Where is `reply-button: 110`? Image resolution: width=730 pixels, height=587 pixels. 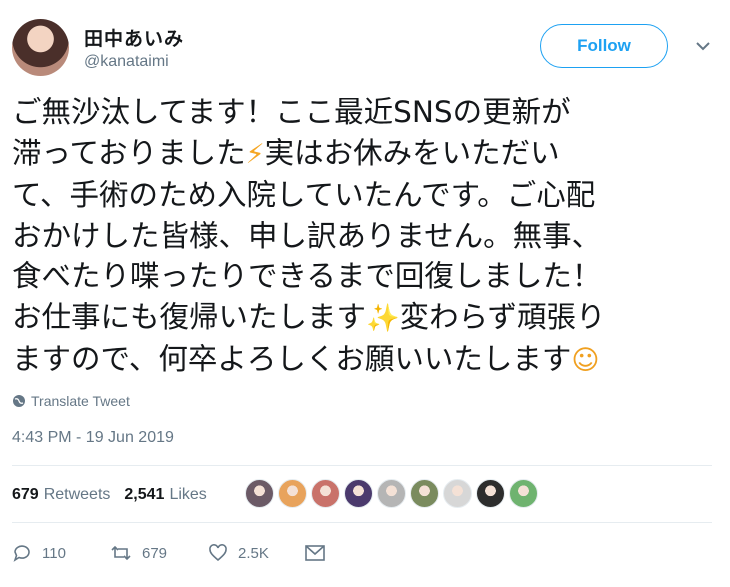 reply-button: 110 is located at coordinates (61, 553).